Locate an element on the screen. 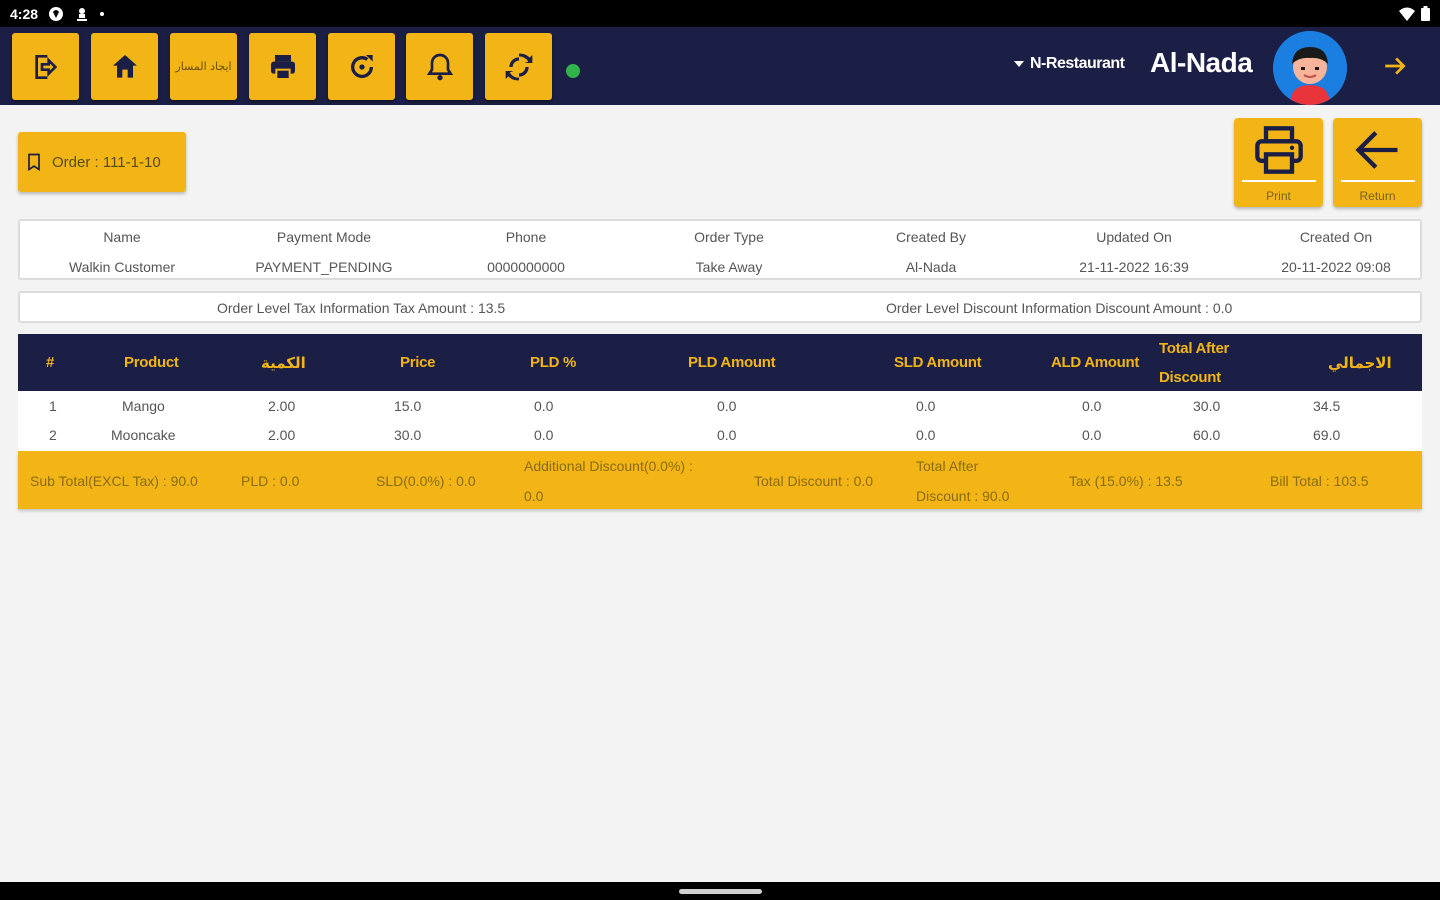 This screenshot has width=1440, height=900. total-after-value: Discount : 90.0 is located at coordinates (963, 496).